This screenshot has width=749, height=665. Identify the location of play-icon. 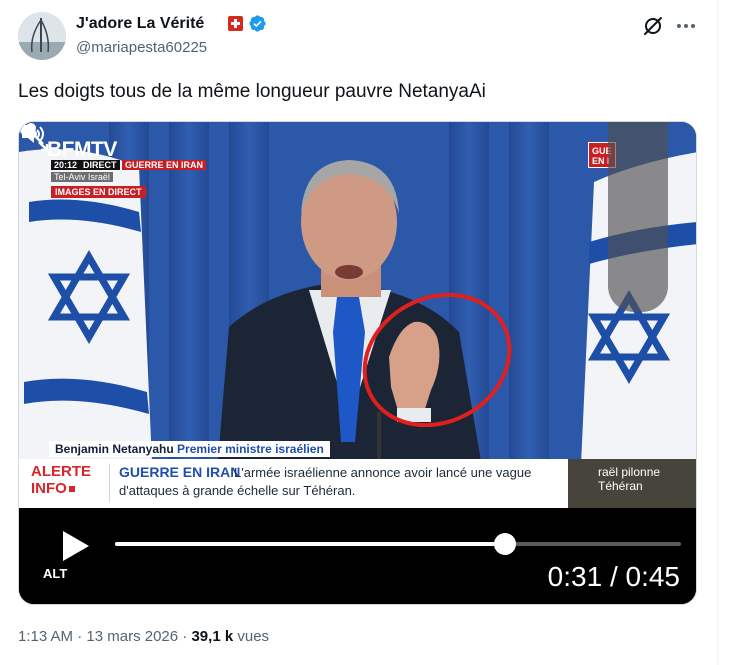
(75, 546).